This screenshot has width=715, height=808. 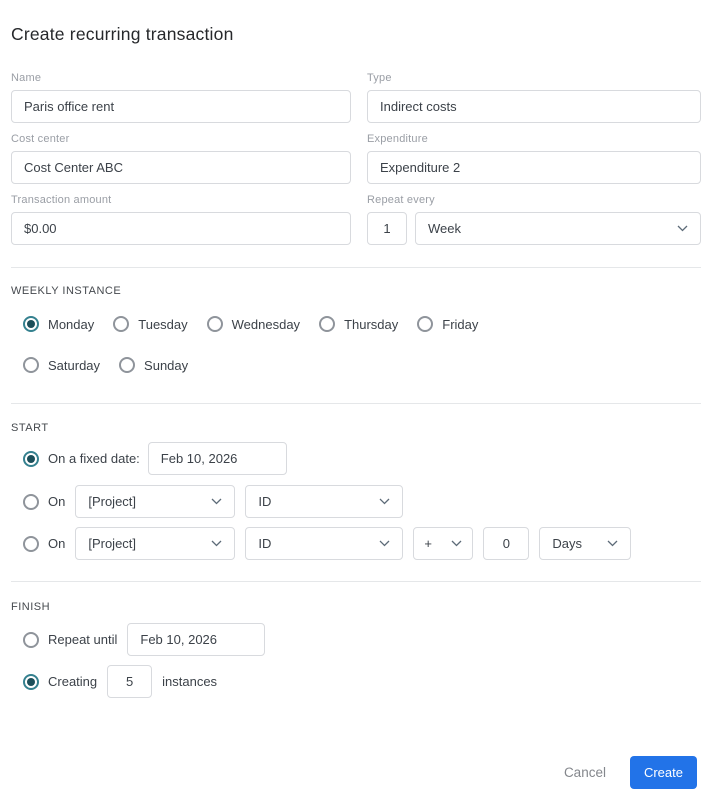 What do you see at coordinates (40, 139) in the screenshot?
I see `cost-center-label: Cost center` at bounding box center [40, 139].